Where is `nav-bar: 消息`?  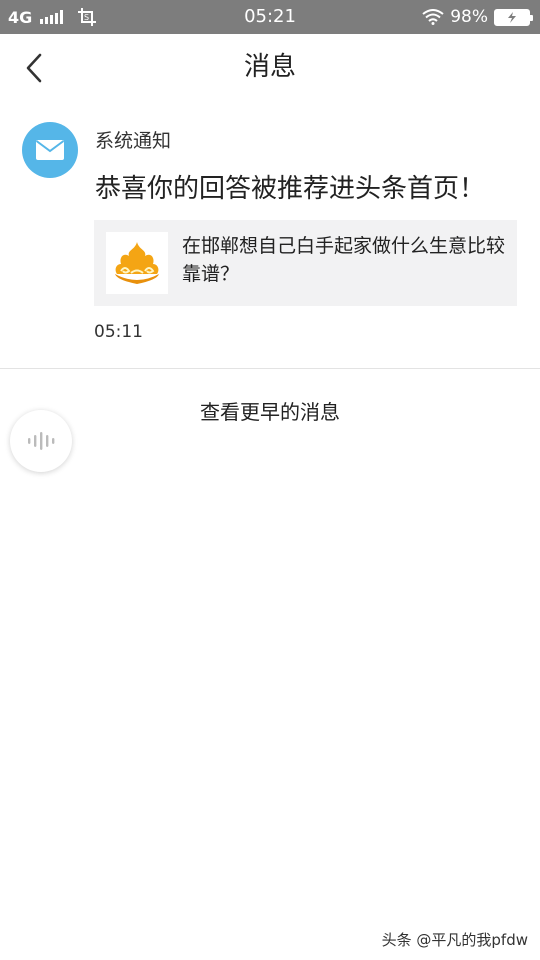
nav-bar: 消息 is located at coordinates (270, 67).